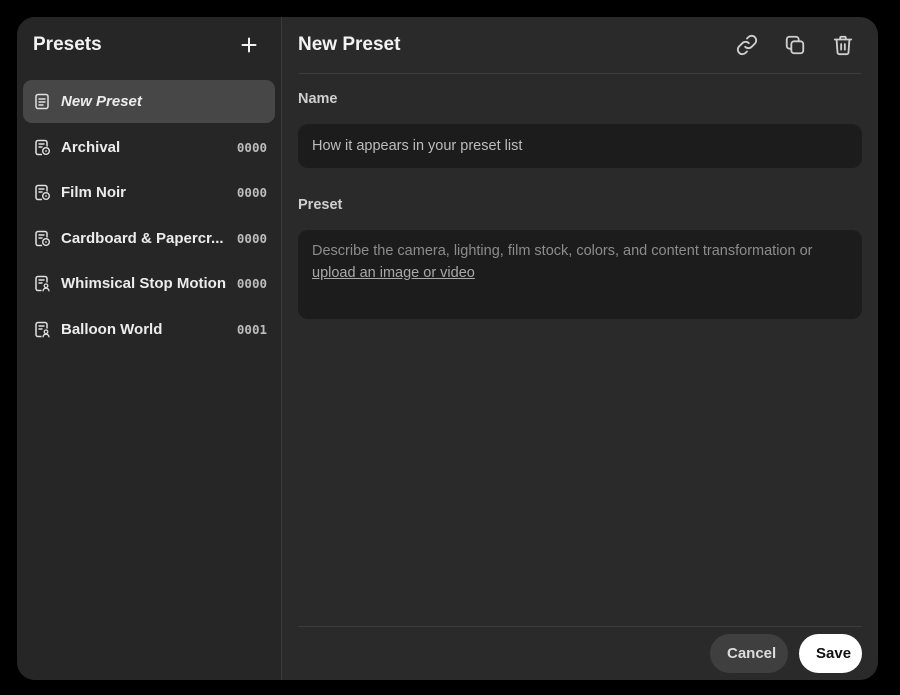  Describe the element at coordinates (94, 192) in the screenshot. I see `preset-item-label: Film Noir` at that location.